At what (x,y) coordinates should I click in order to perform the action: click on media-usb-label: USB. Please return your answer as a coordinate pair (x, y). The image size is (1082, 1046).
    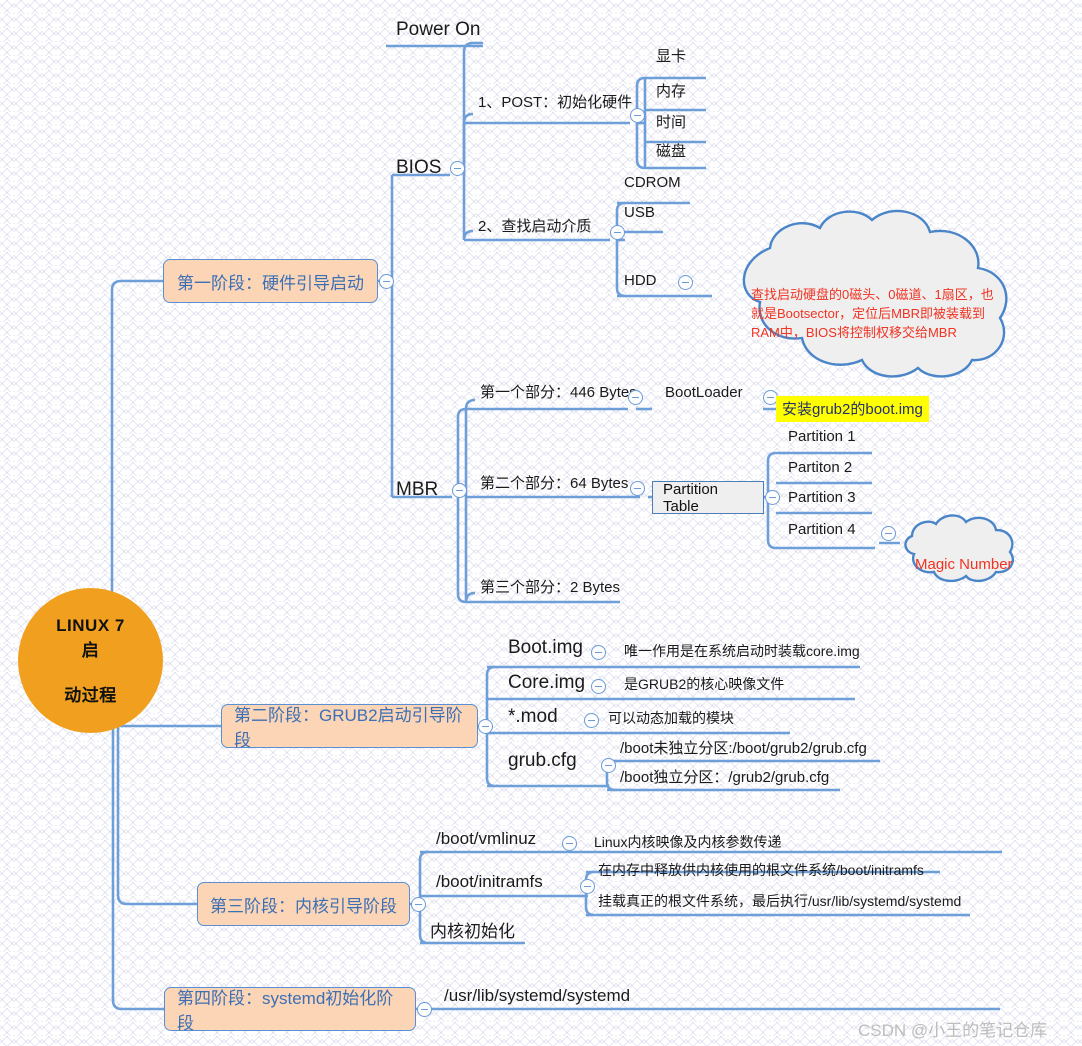
    Looking at the image, I should click on (639, 212).